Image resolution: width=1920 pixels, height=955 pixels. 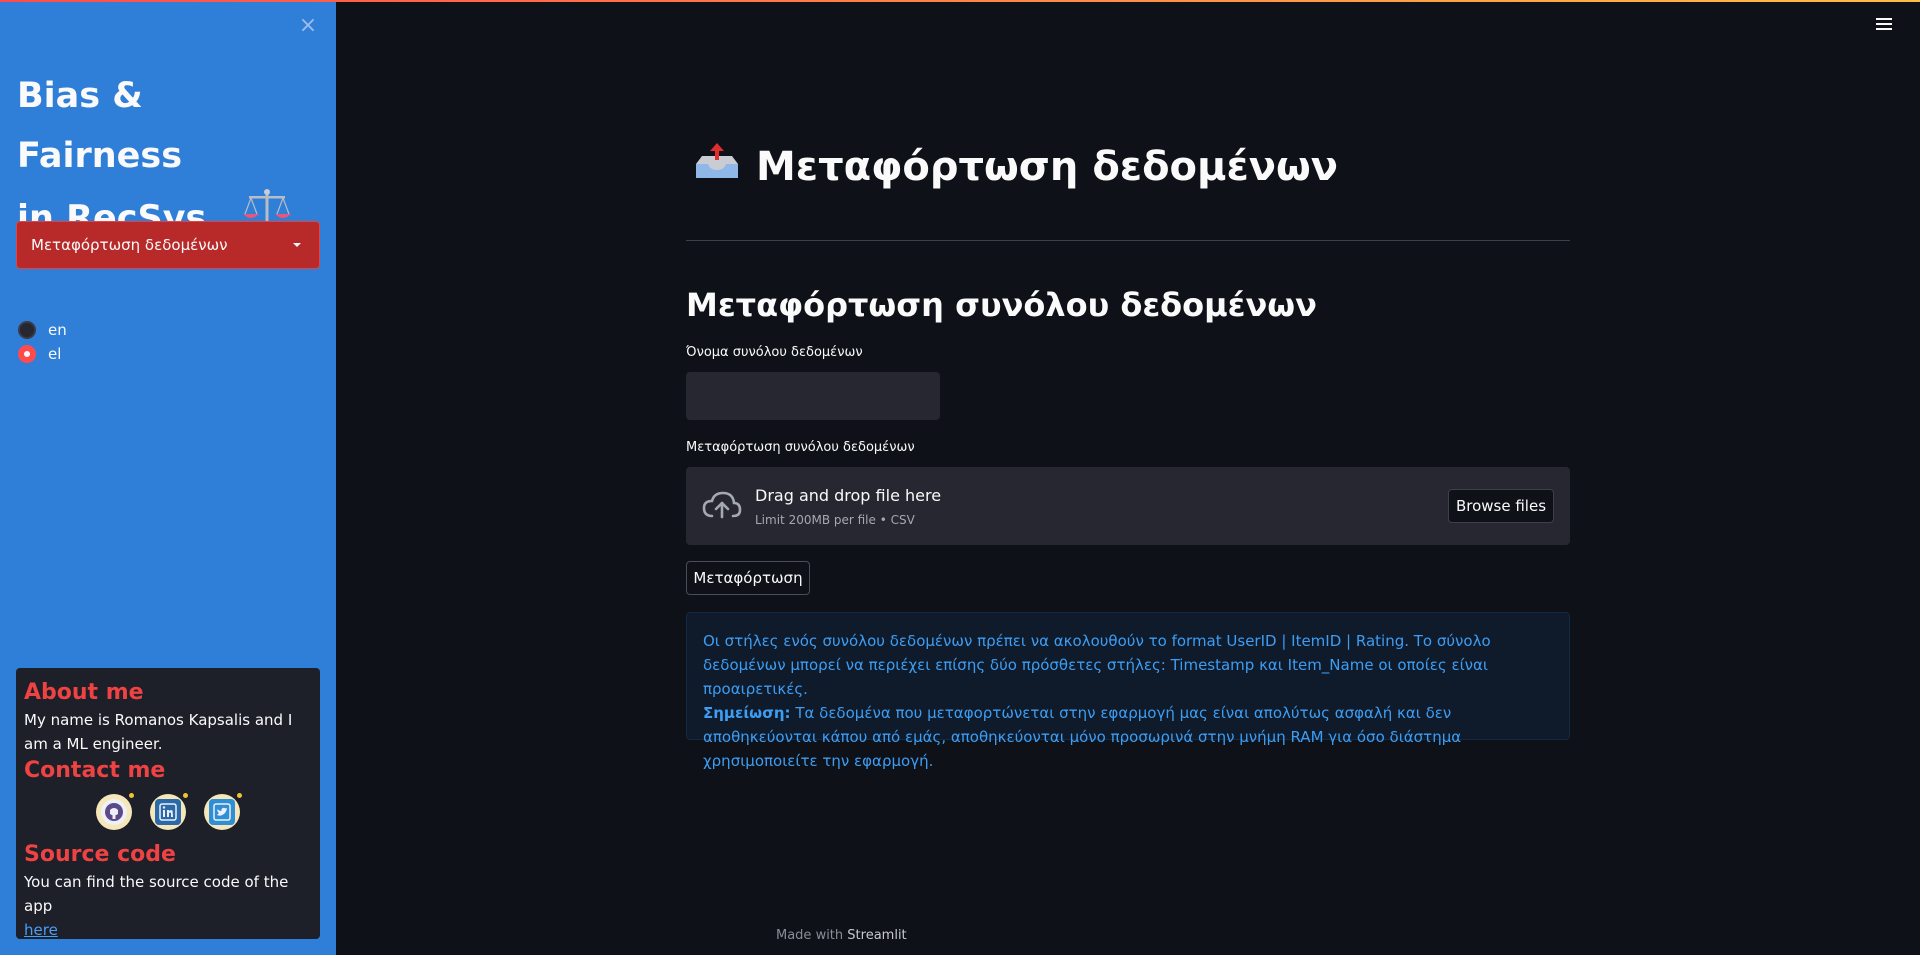 I want to click on footer-prefix: Made with, so click(x=810, y=935).